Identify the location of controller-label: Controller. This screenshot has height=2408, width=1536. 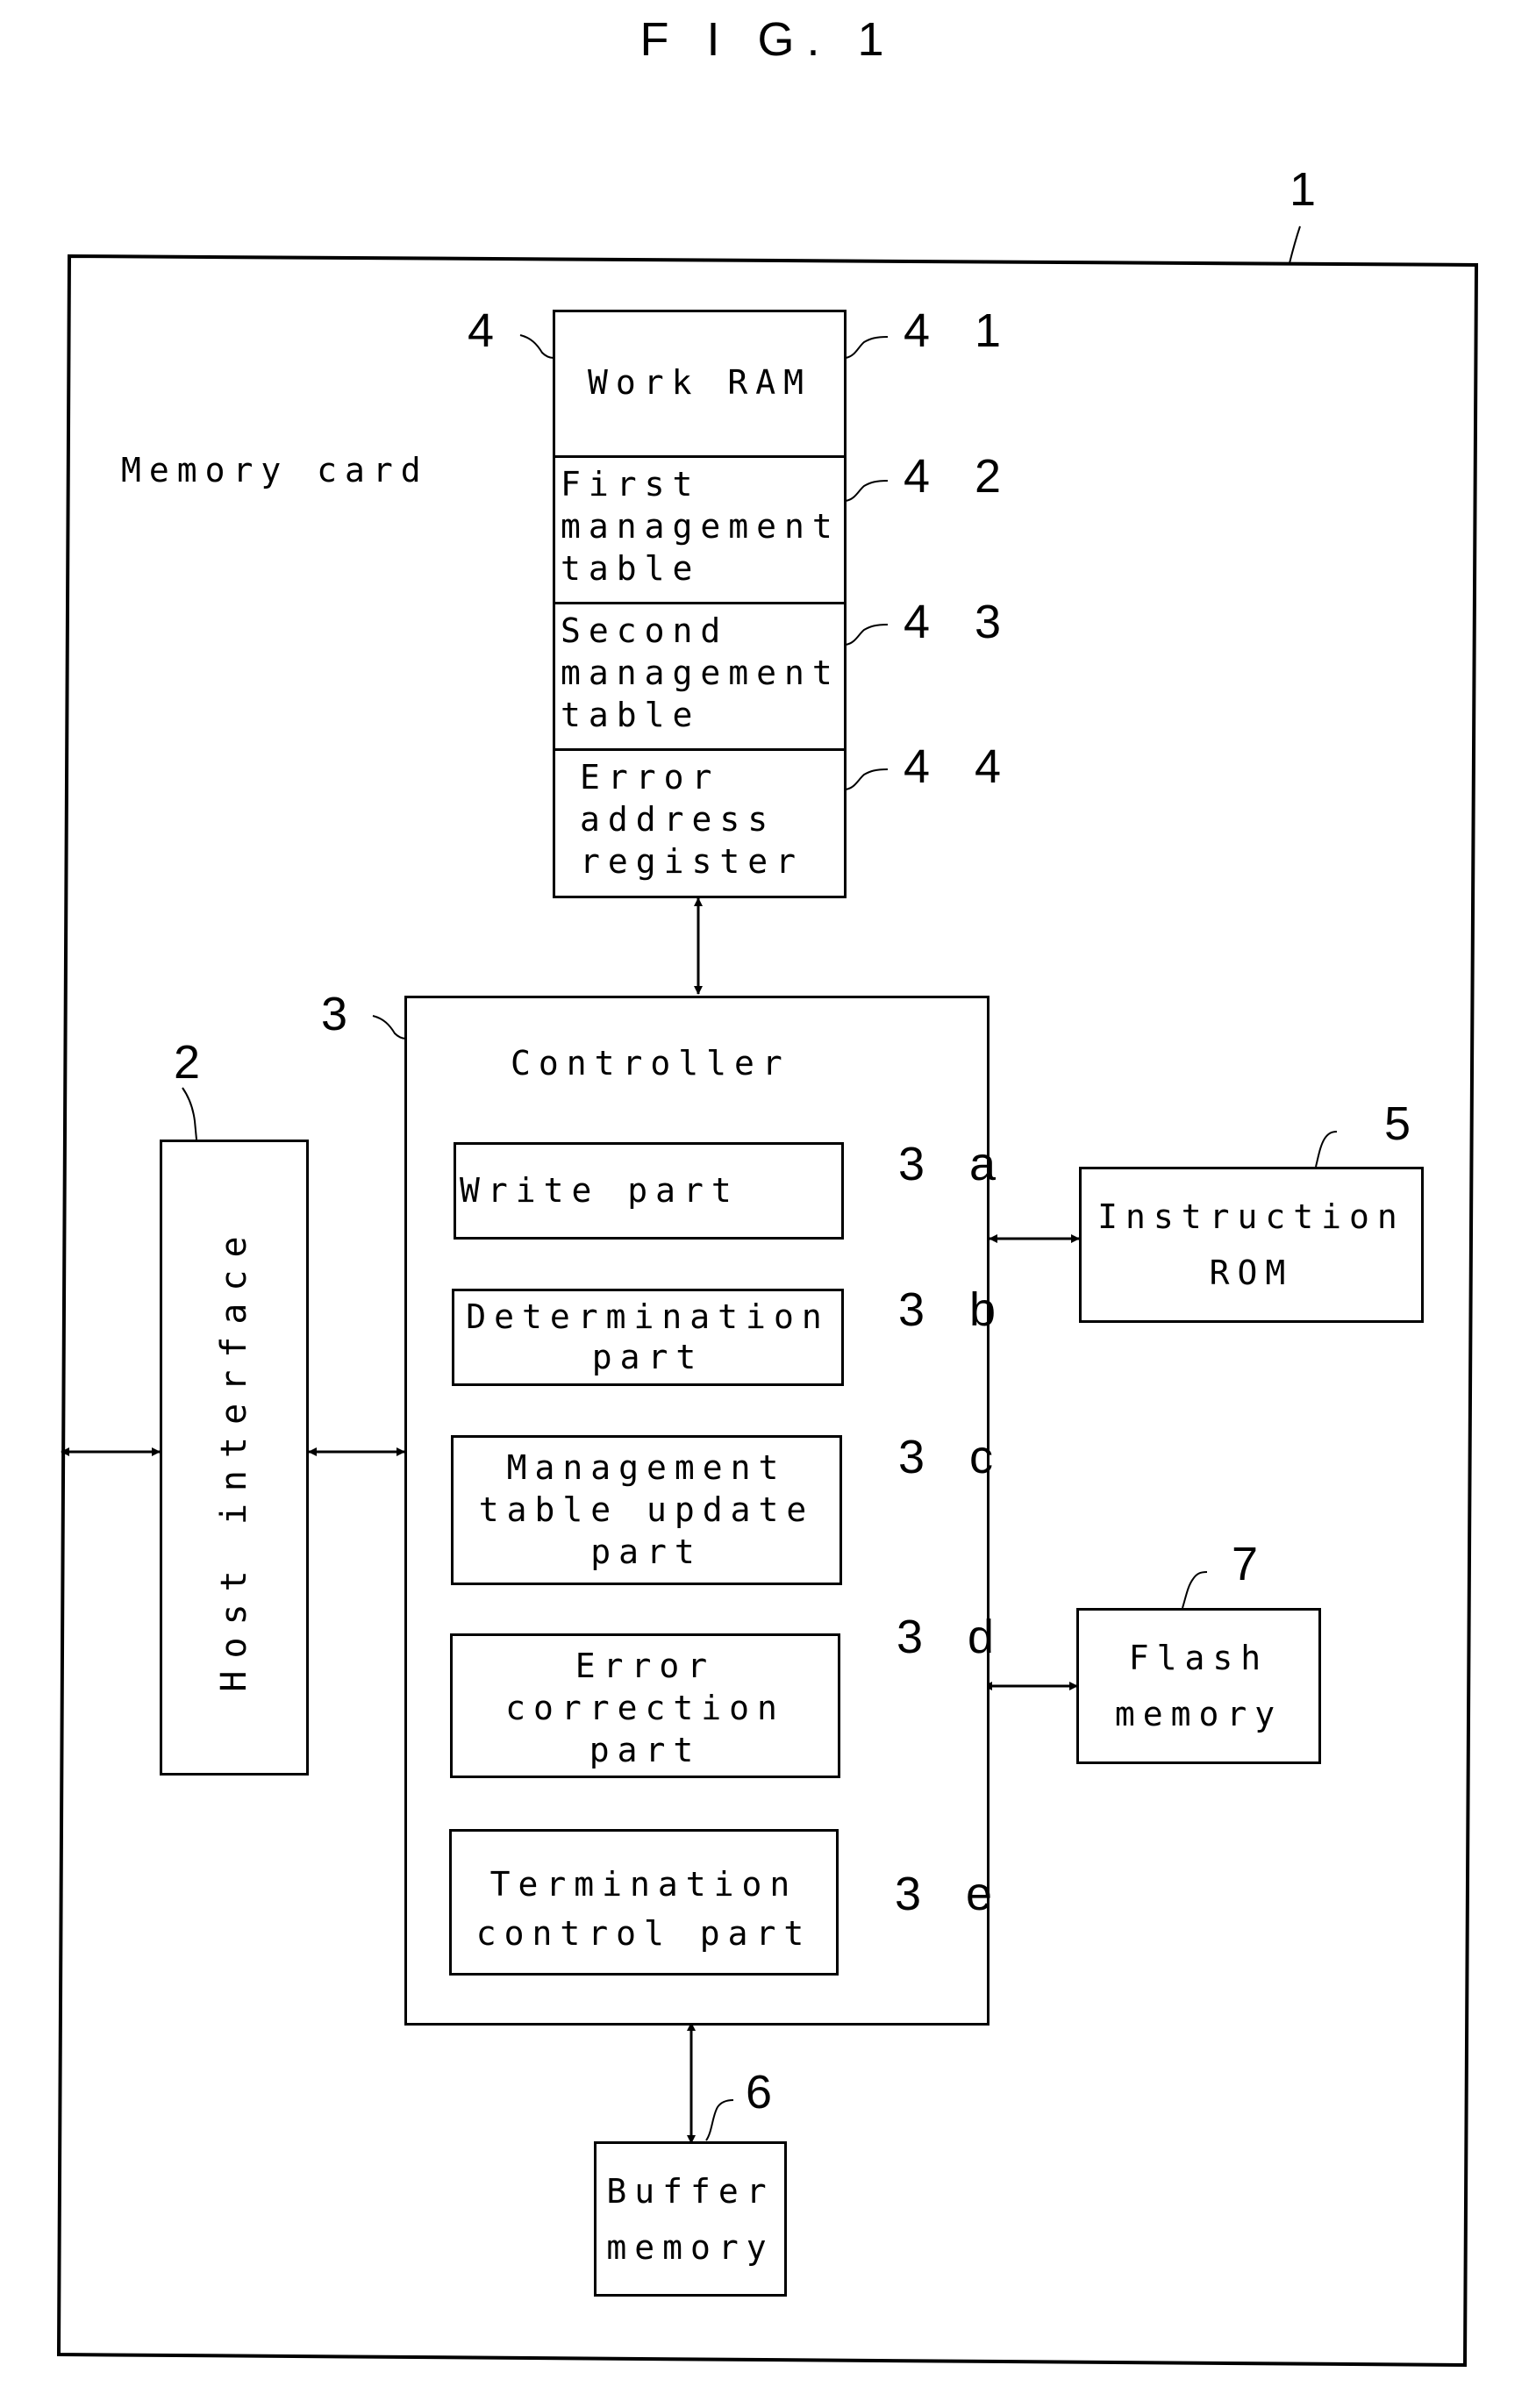
(650, 1063).